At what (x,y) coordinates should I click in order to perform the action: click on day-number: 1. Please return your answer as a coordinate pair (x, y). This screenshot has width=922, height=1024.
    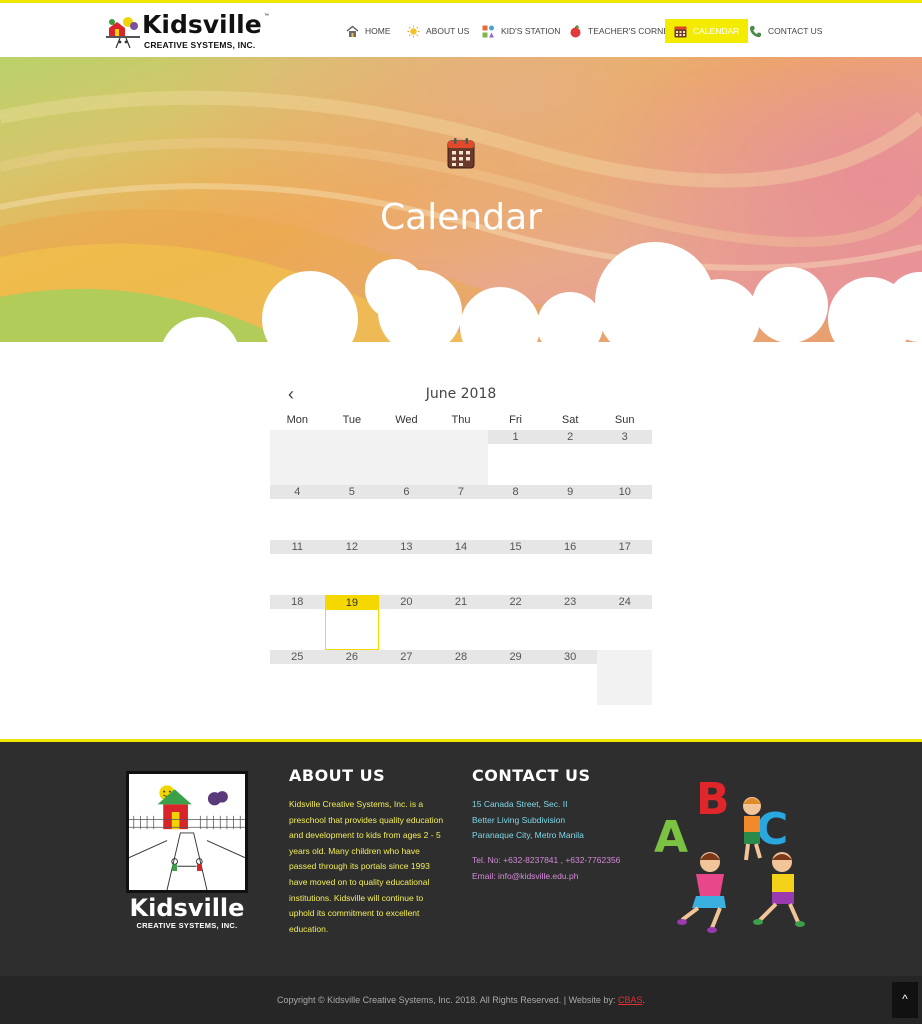
    Looking at the image, I should click on (515, 437).